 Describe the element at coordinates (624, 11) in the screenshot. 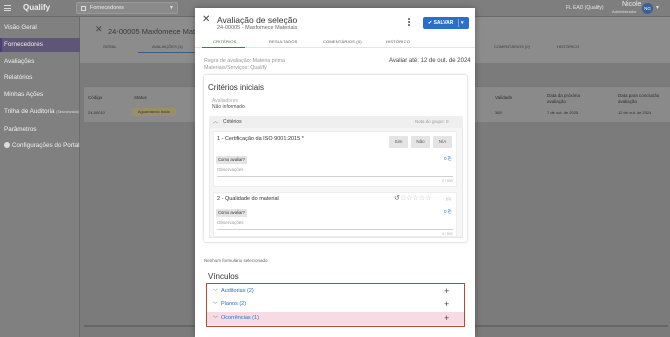

I see `user-role: Administrador` at that location.